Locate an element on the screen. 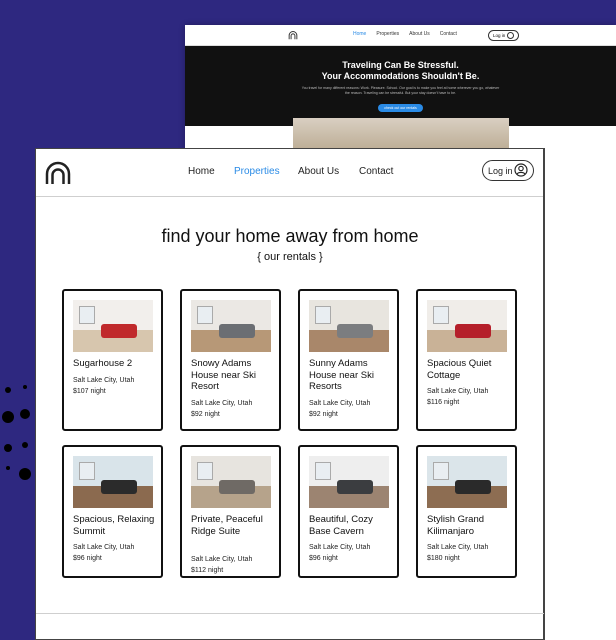  back-hero-title-2: Your Accommodations Shouldn't Be. is located at coordinates (400, 76).